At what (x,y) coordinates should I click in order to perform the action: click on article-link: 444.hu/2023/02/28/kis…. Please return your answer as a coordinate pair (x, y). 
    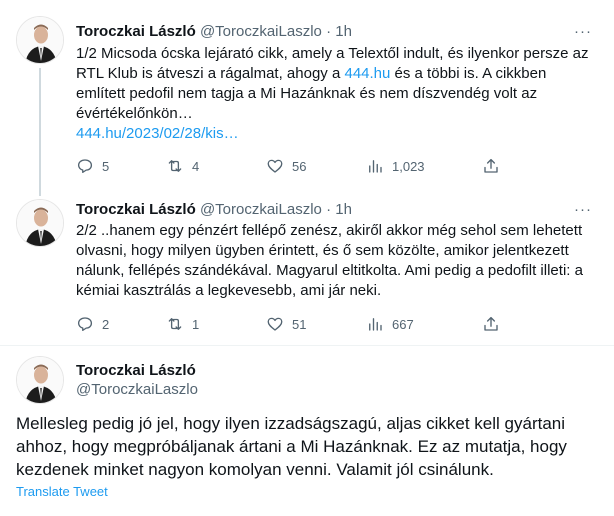
    Looking at the image, I should click on (157, 133).